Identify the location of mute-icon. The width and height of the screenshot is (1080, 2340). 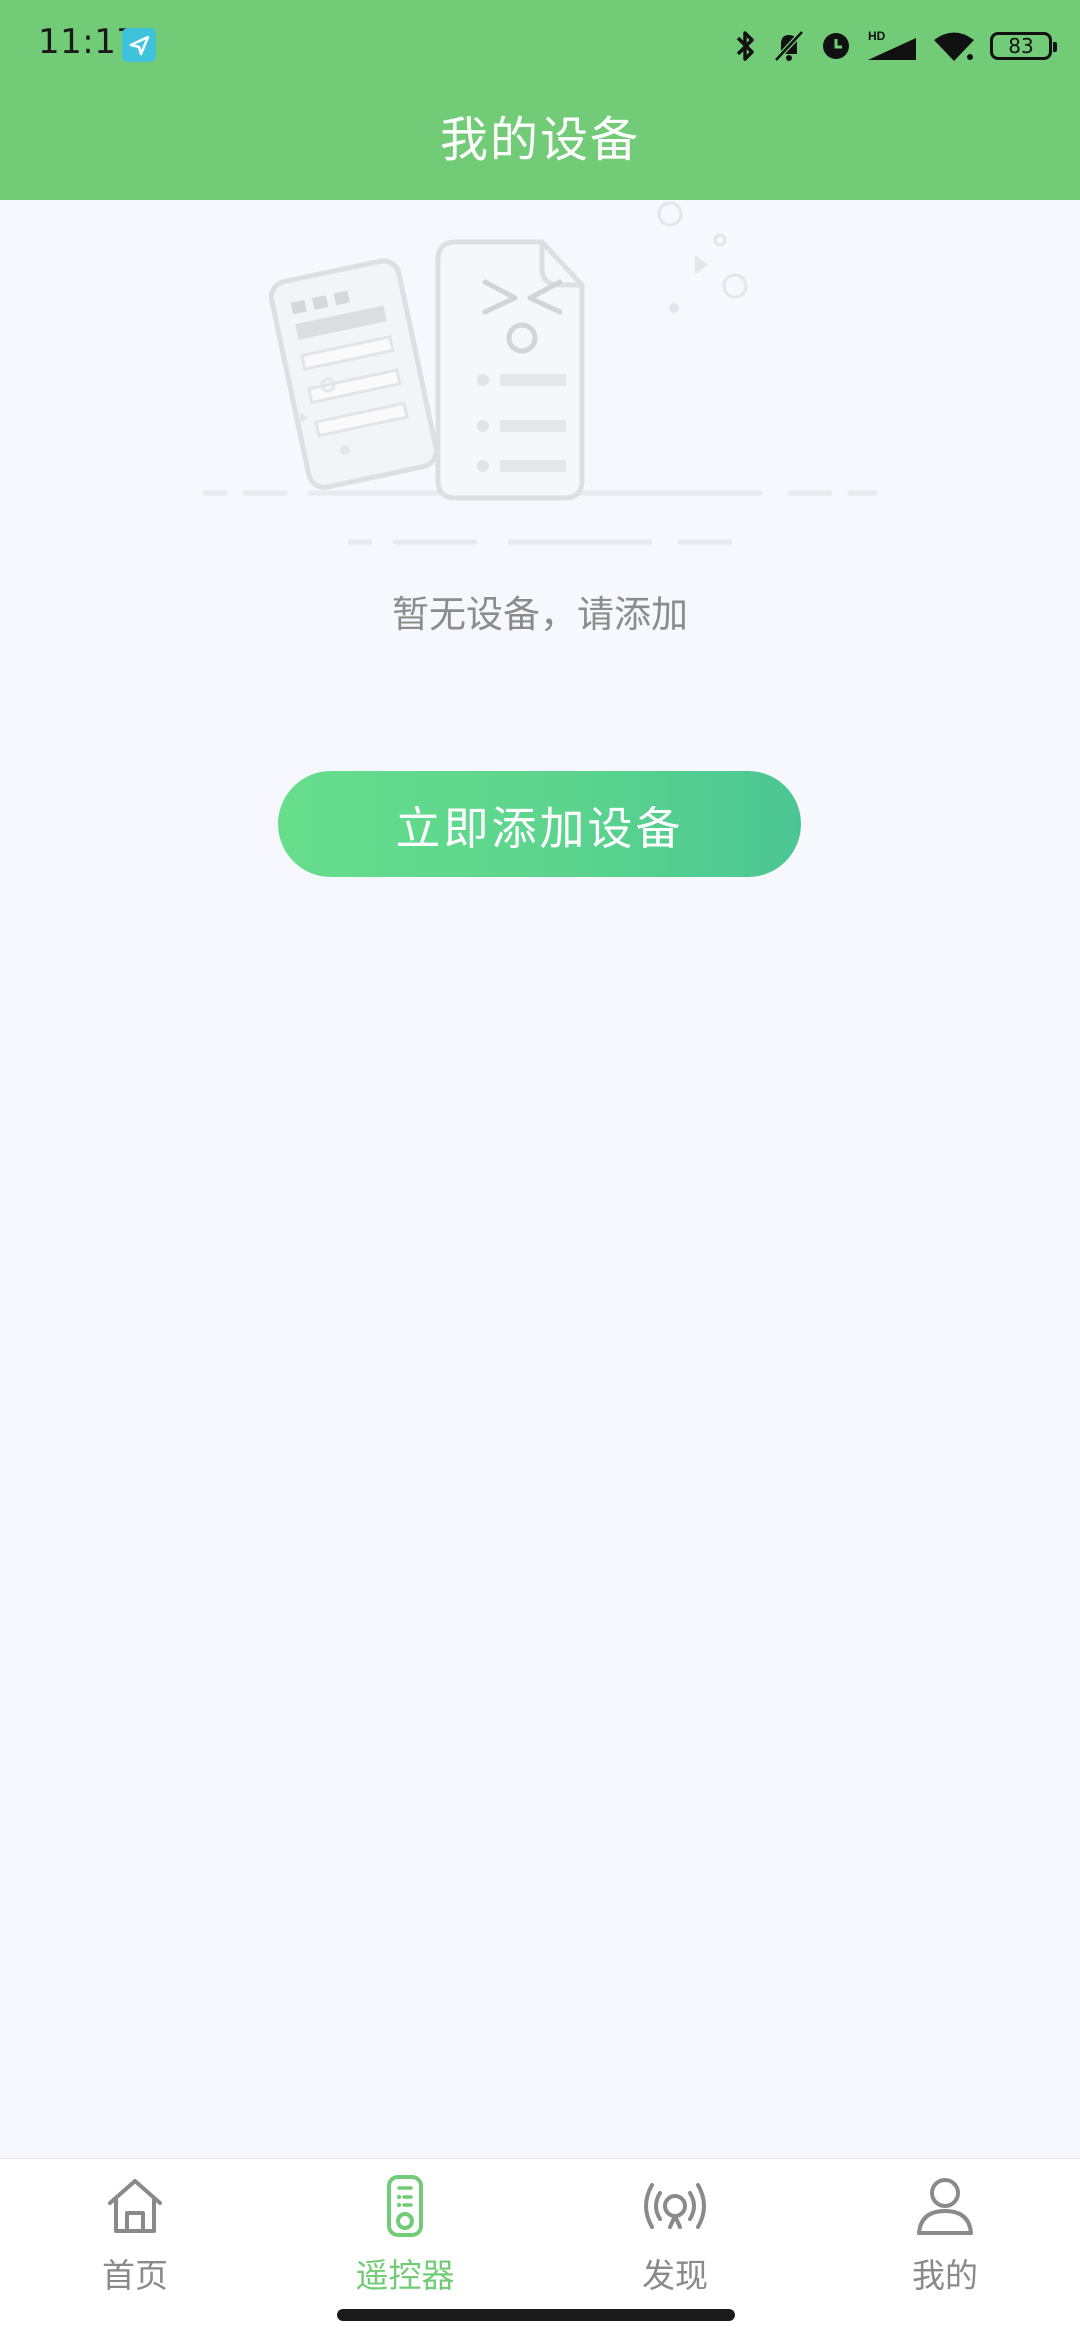
(789, 46).